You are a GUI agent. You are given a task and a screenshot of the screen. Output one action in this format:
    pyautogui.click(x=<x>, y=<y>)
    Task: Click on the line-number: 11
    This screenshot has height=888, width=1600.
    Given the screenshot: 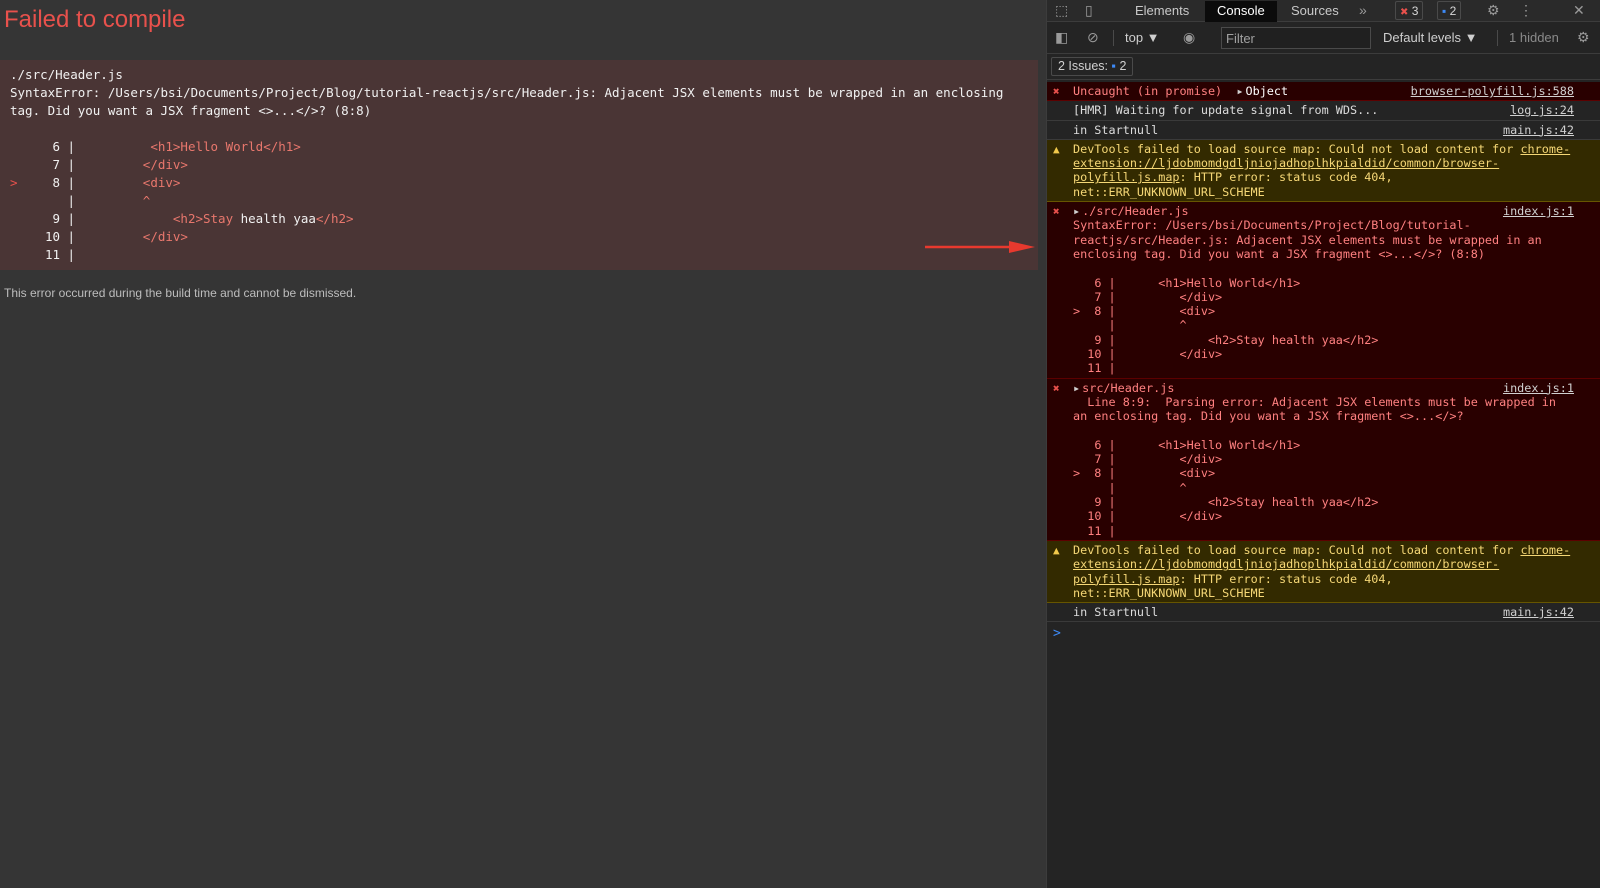 What is the action you would take?
    pyautogui.click(x=52, y=254)
    